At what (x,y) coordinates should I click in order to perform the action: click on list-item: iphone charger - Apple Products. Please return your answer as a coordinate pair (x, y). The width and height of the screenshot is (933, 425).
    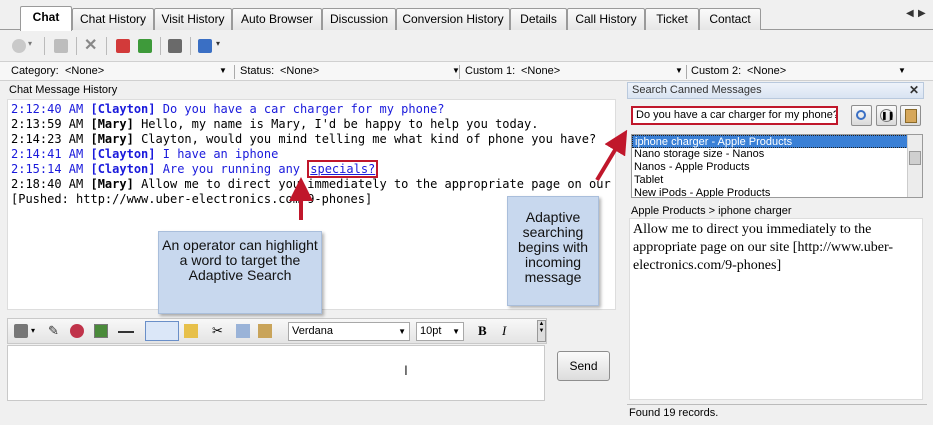
    Looking at the image, I should click on (777, 141).